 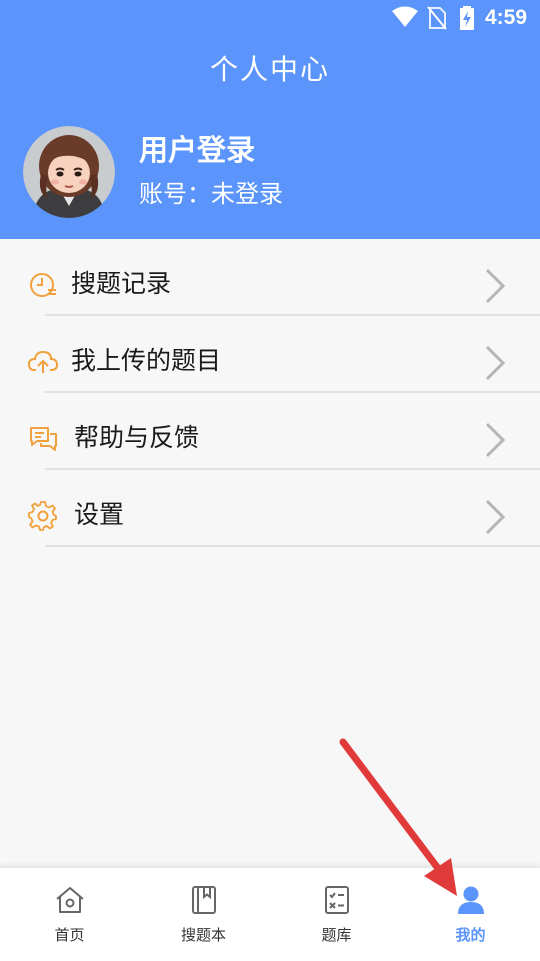 I want to click on tab-label: 搜题本, so click(x=203, y=935).